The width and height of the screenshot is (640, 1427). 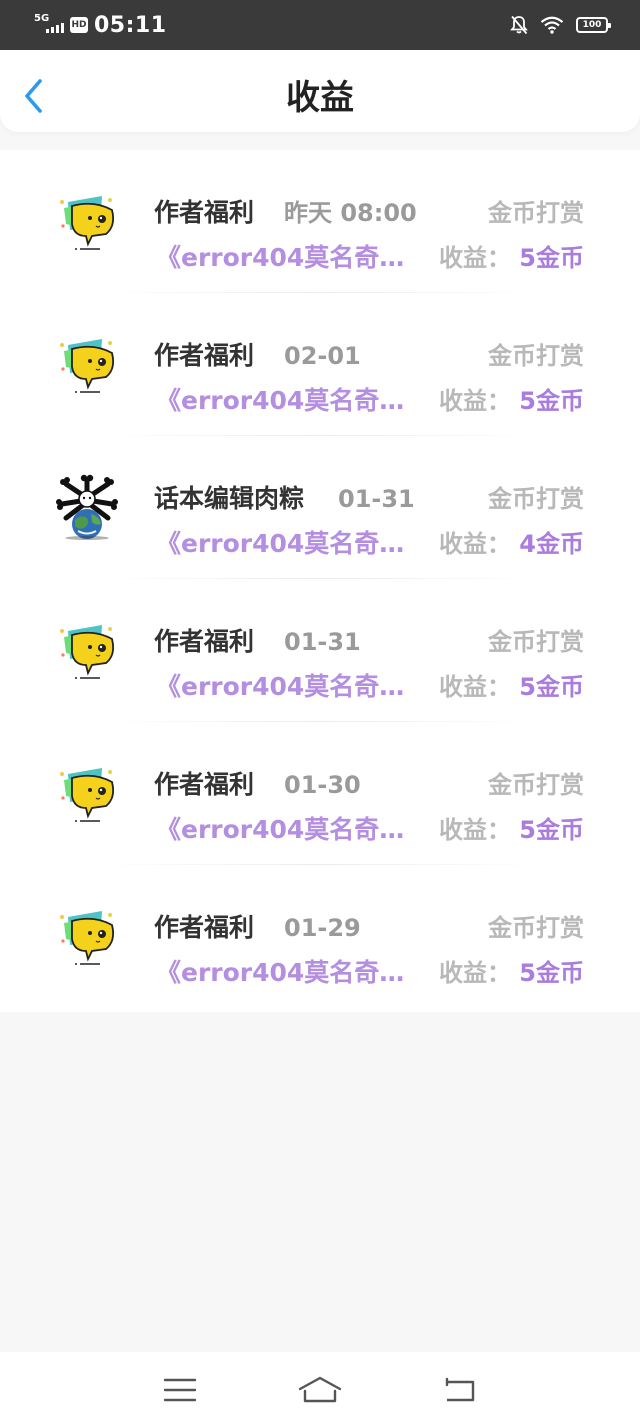 I want to click on reward-date: 昨天 08:00, so click(x=350, y=213).